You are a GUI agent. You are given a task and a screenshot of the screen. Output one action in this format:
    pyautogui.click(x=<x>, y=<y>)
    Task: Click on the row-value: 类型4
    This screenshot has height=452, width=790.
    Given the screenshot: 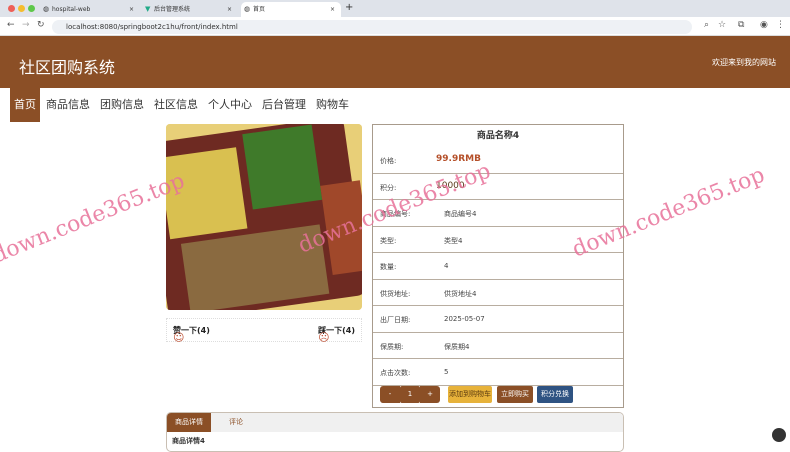 What is the action you would take?
    pyautogui.click(x=453, y=240)
    